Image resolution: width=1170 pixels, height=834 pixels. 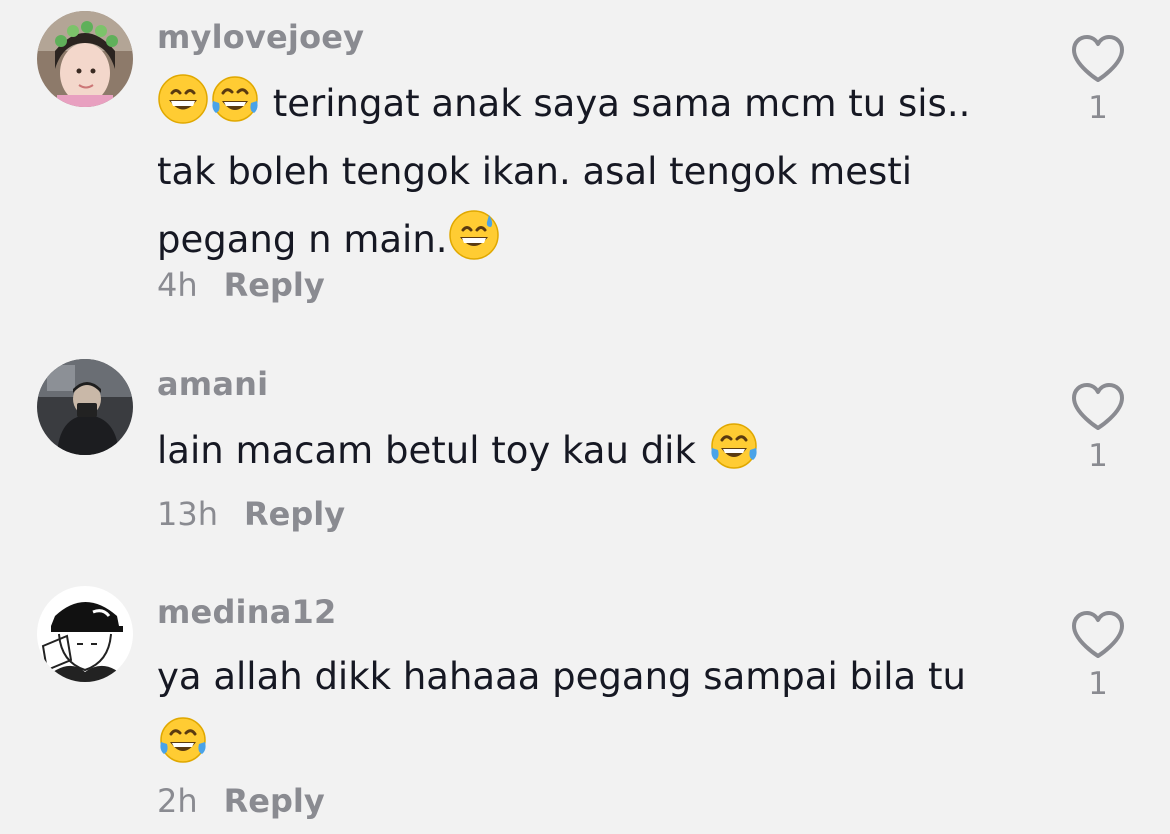 What do you see at coordinates (187, 514) in the screenshot?
I see `comment-timestamp: 13h` at bounding box center [187, 514].